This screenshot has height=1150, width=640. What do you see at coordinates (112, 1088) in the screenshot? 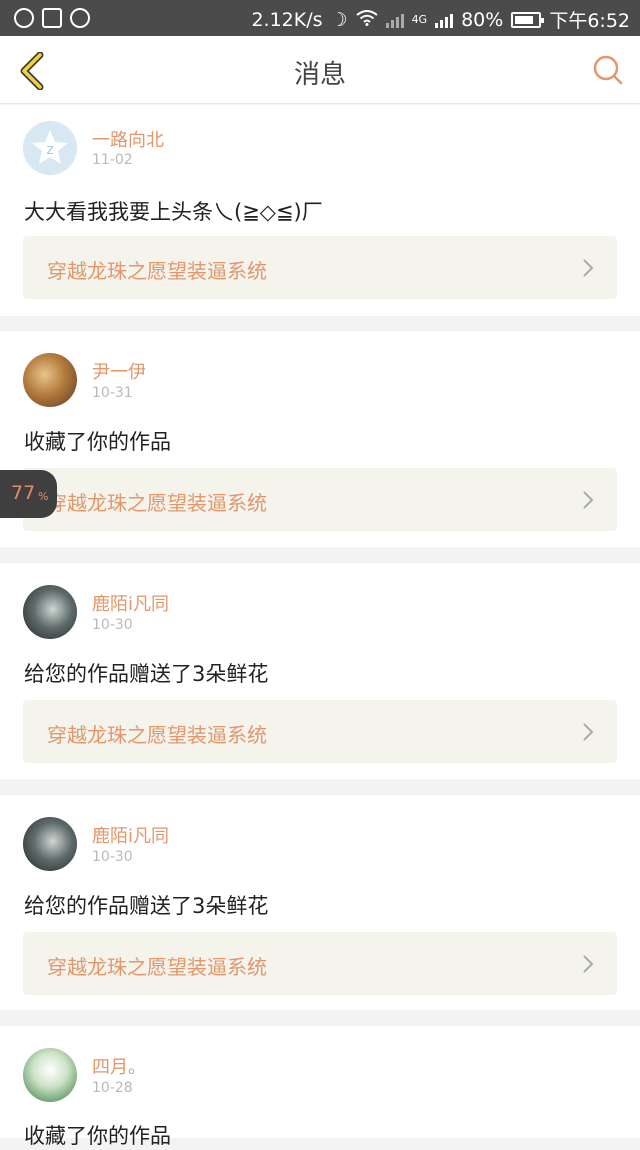
I see `message-date: 10-28` at bounding box center [112, 1088].